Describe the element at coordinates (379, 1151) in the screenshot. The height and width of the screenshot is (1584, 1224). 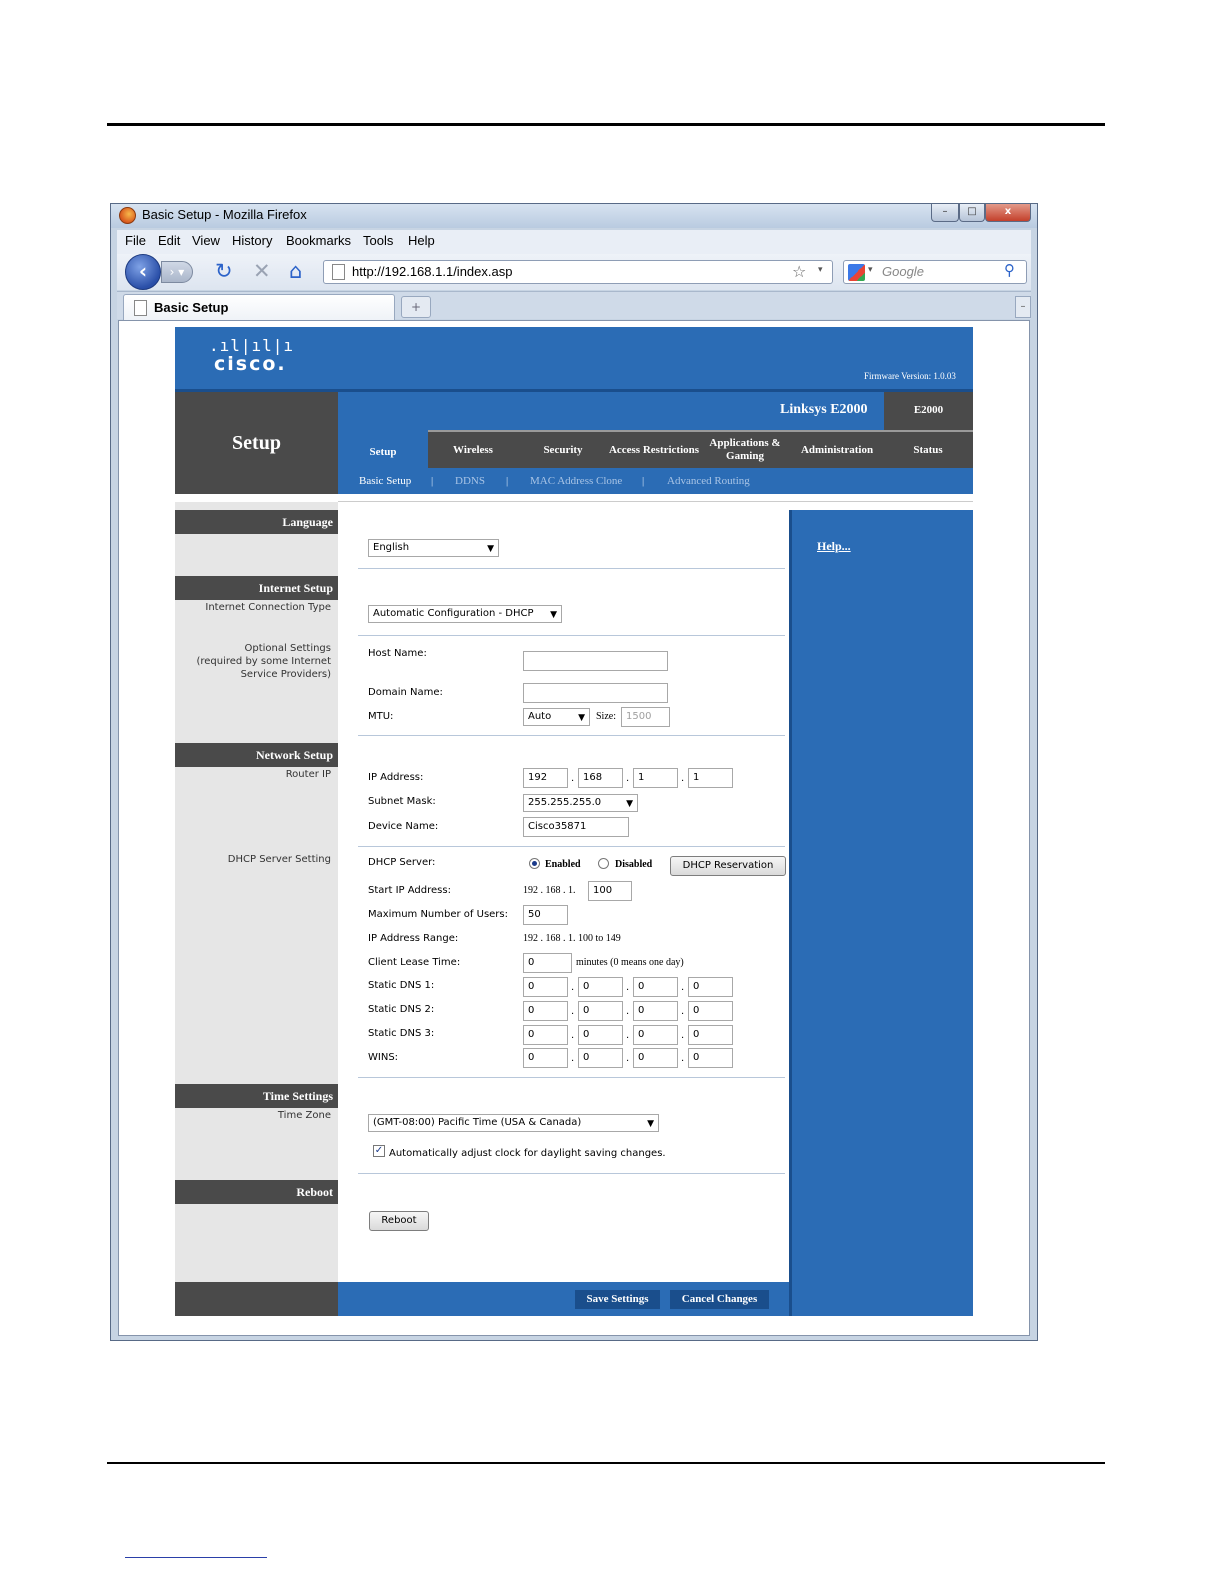
I see `auto-dst-checkbox: ✓` at that location.